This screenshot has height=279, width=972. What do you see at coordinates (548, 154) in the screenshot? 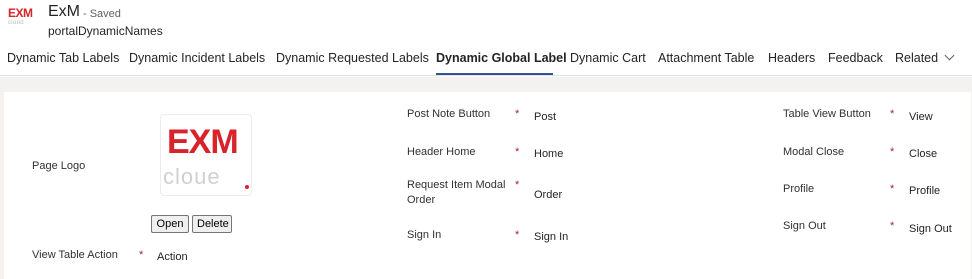
I see `header-home-value: Home` at bounding box center [548, 154].